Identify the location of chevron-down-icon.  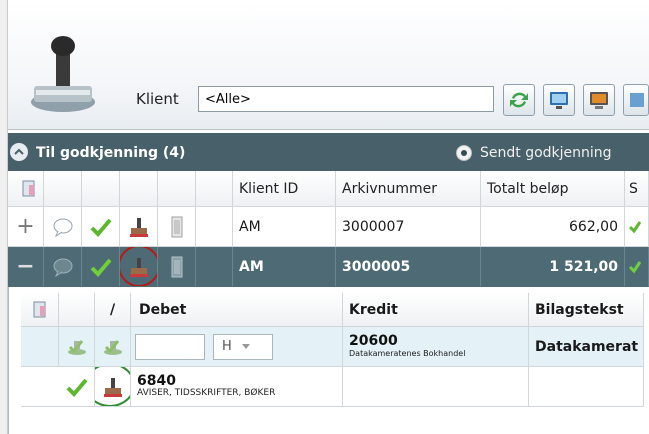
(245, 346).